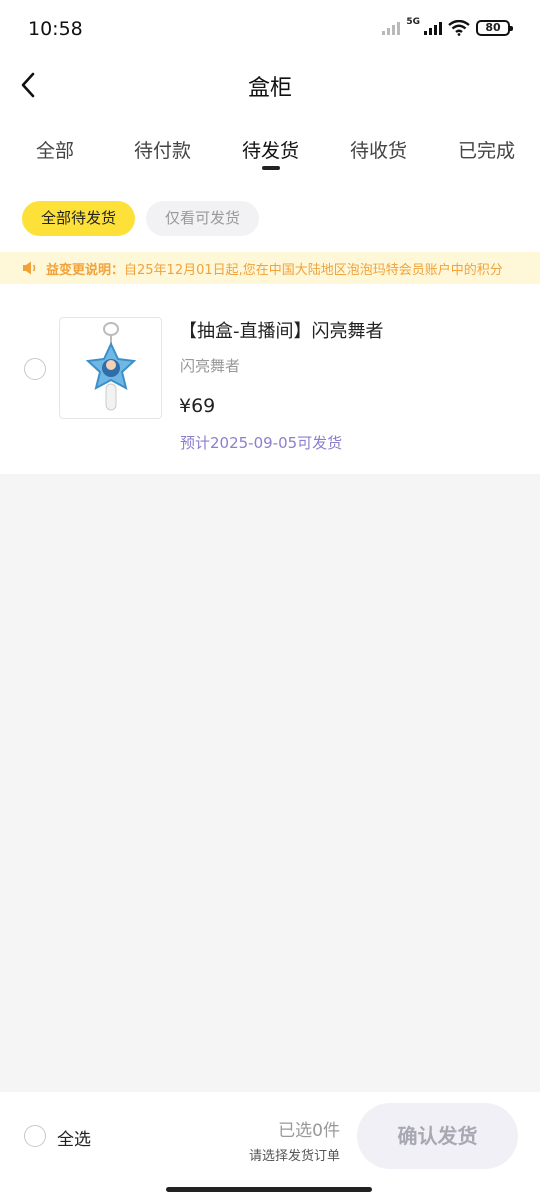 This screenshot has width=540, height=1202. What do you see at coordinates (55, 149) in the screenshot?
I see `tab-all: 全部` at bounding box center [55, 149].